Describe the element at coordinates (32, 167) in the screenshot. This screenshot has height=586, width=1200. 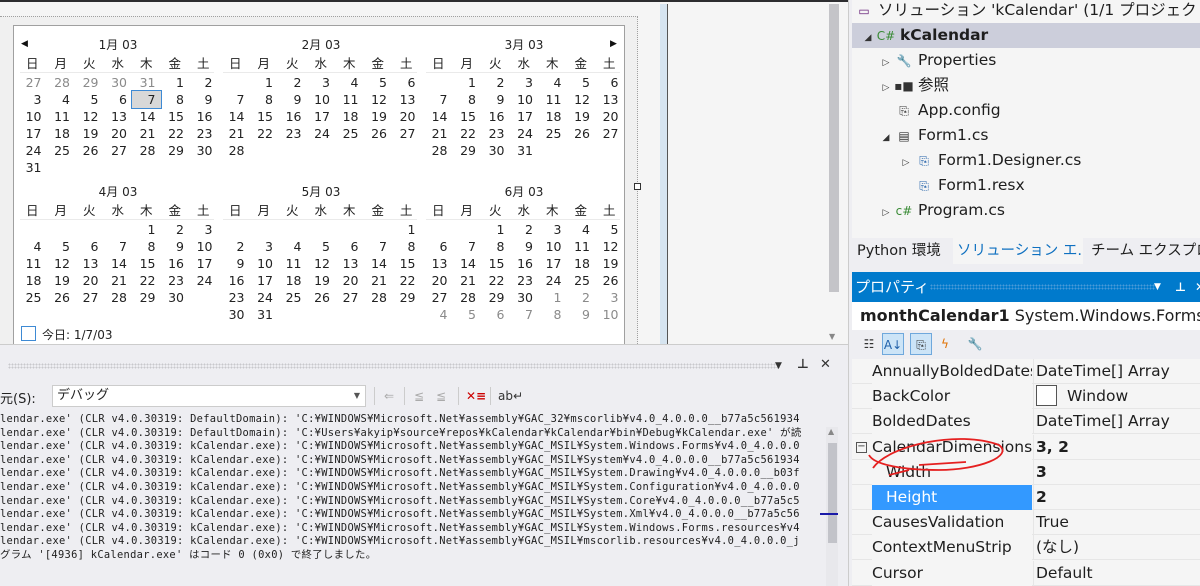
I see `calendar-day: 31` at that location.